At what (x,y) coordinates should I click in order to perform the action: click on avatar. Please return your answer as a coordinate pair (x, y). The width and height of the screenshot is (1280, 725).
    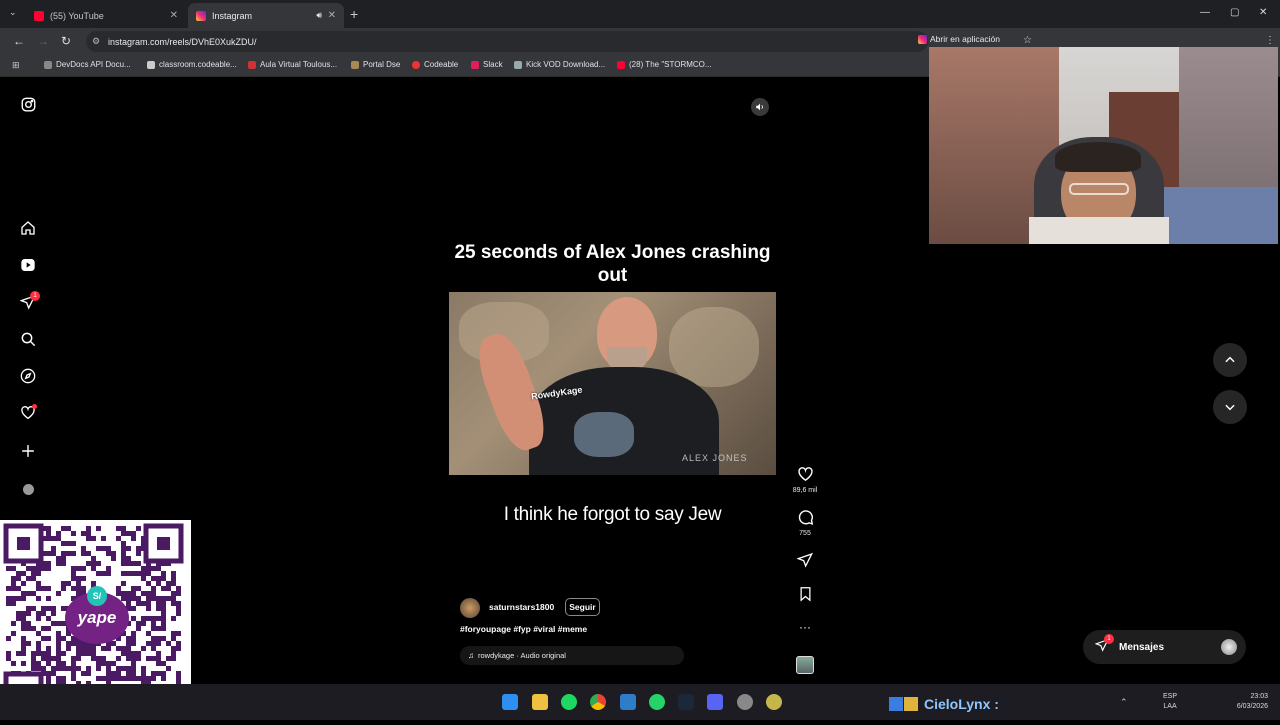
    Looking at the image, I should click on (28, 489).